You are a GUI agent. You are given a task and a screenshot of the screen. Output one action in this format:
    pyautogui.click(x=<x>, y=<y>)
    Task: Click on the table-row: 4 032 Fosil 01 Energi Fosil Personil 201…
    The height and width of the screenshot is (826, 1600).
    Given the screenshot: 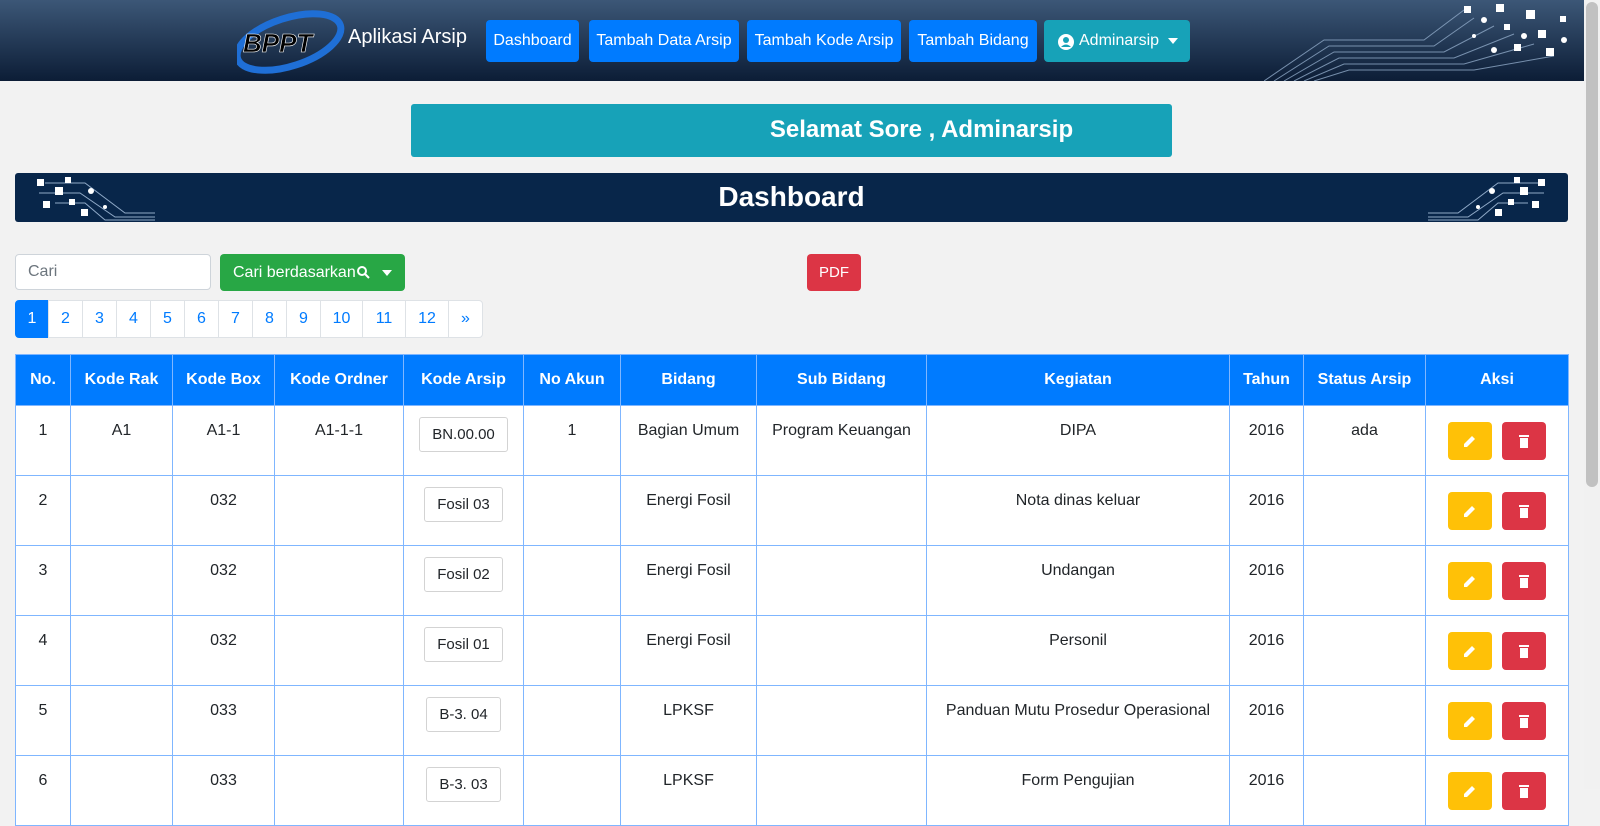 What is the action you would take?
    pyautogui.click(x=792, y=650)
    